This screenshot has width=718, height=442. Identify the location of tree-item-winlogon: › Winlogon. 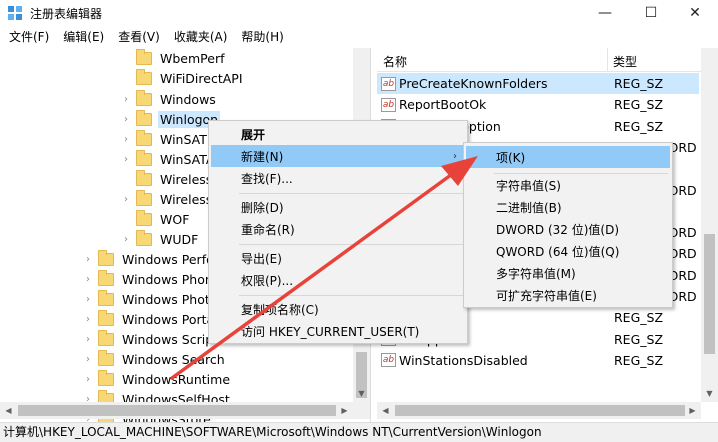
(170, 119).